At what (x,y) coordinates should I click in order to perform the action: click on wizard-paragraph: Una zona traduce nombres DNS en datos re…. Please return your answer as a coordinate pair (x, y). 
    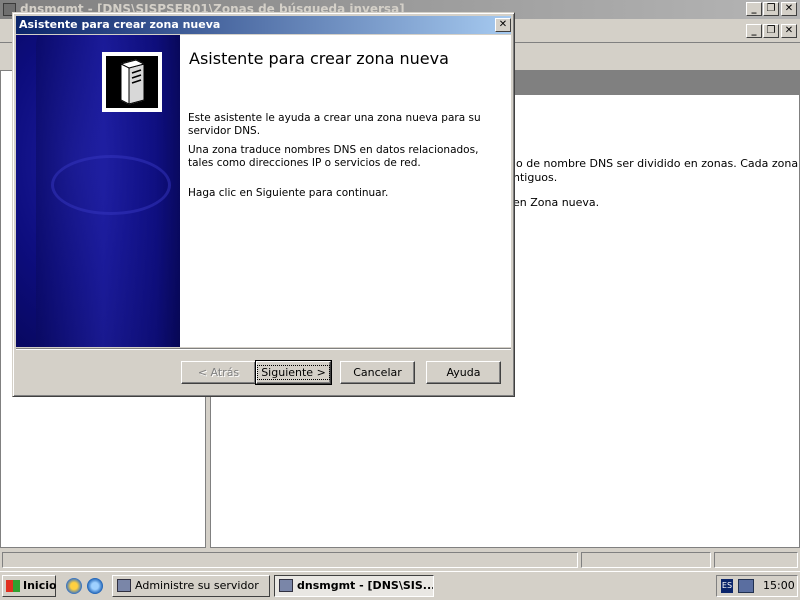
    Looking at the image, I should click on (333, 156).